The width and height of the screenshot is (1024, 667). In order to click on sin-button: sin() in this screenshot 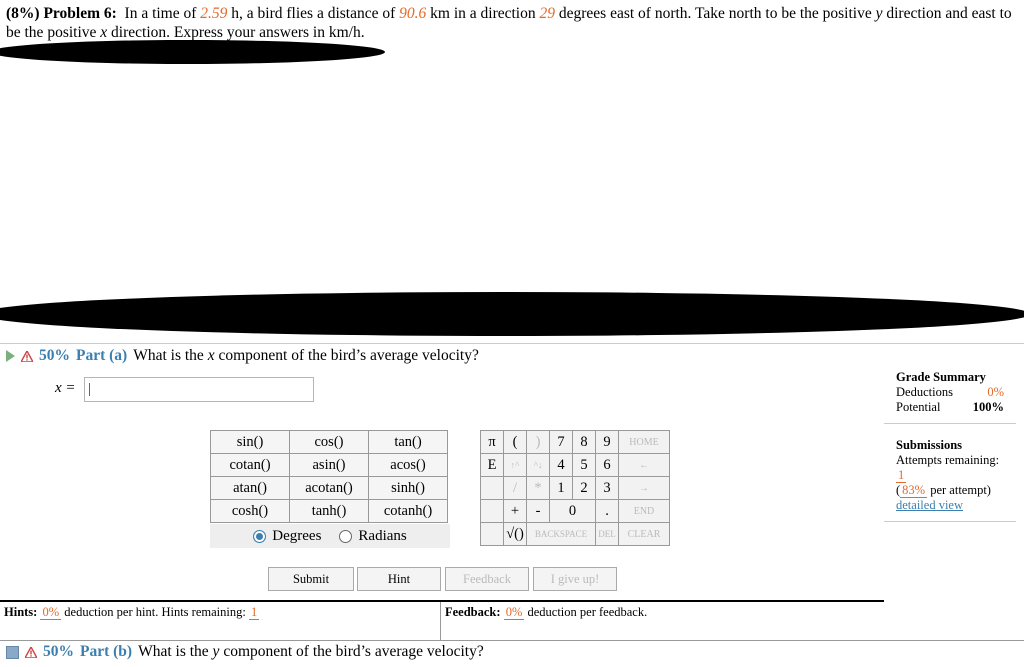, I will do `click(250, 442)`.